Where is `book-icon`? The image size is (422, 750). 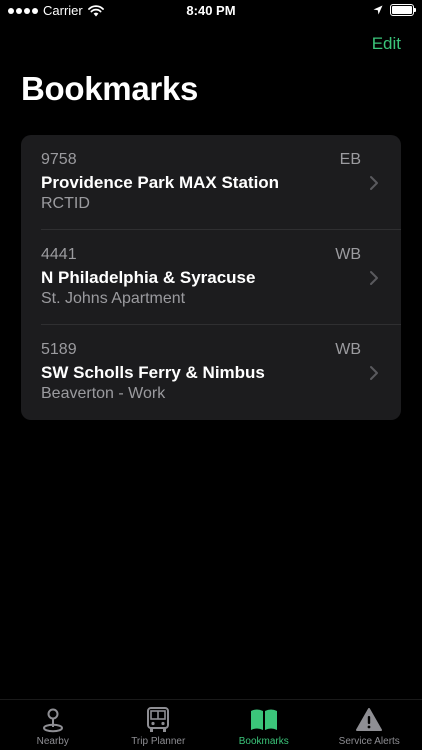
book-icon is located at coordinates (263, 719).